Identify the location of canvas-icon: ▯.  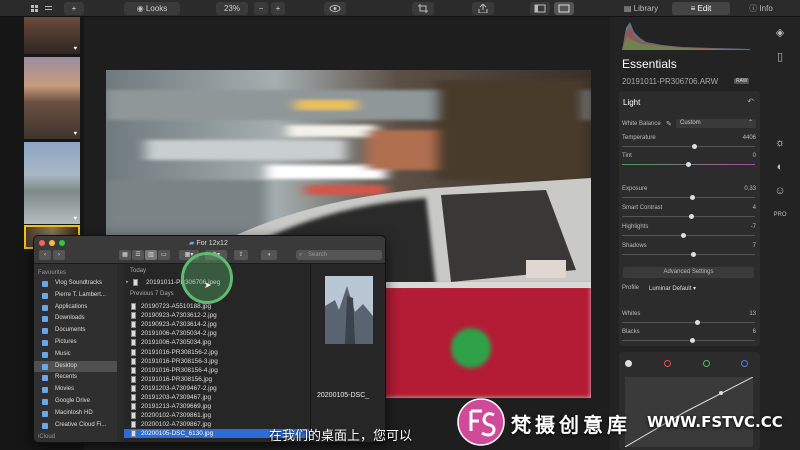
(780, 57).